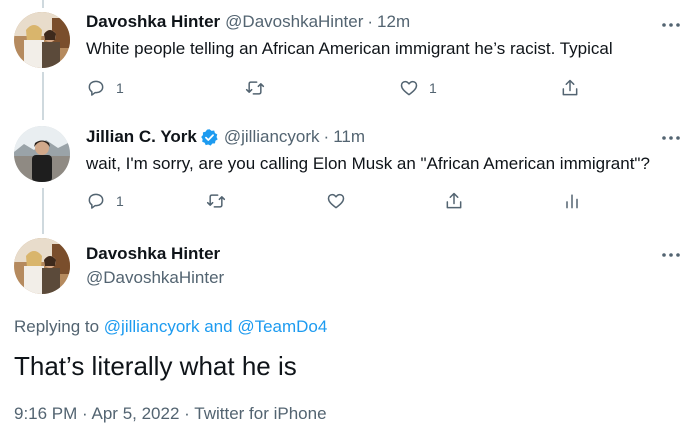 The image size is (700, 439). What do you see at coordinates (282, 326) in the screenshot?
I see `mention-link: @TeamDo4` at bounding box center [282, 326].